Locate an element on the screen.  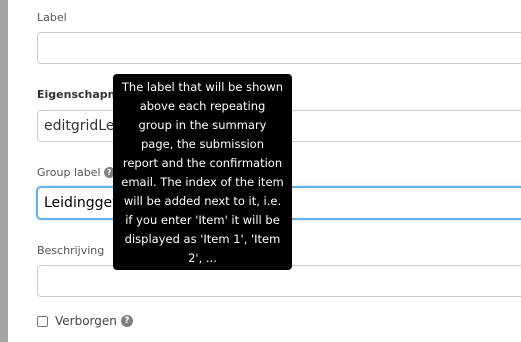
group-label-label: Group label? is located at coordinates (76, 173).